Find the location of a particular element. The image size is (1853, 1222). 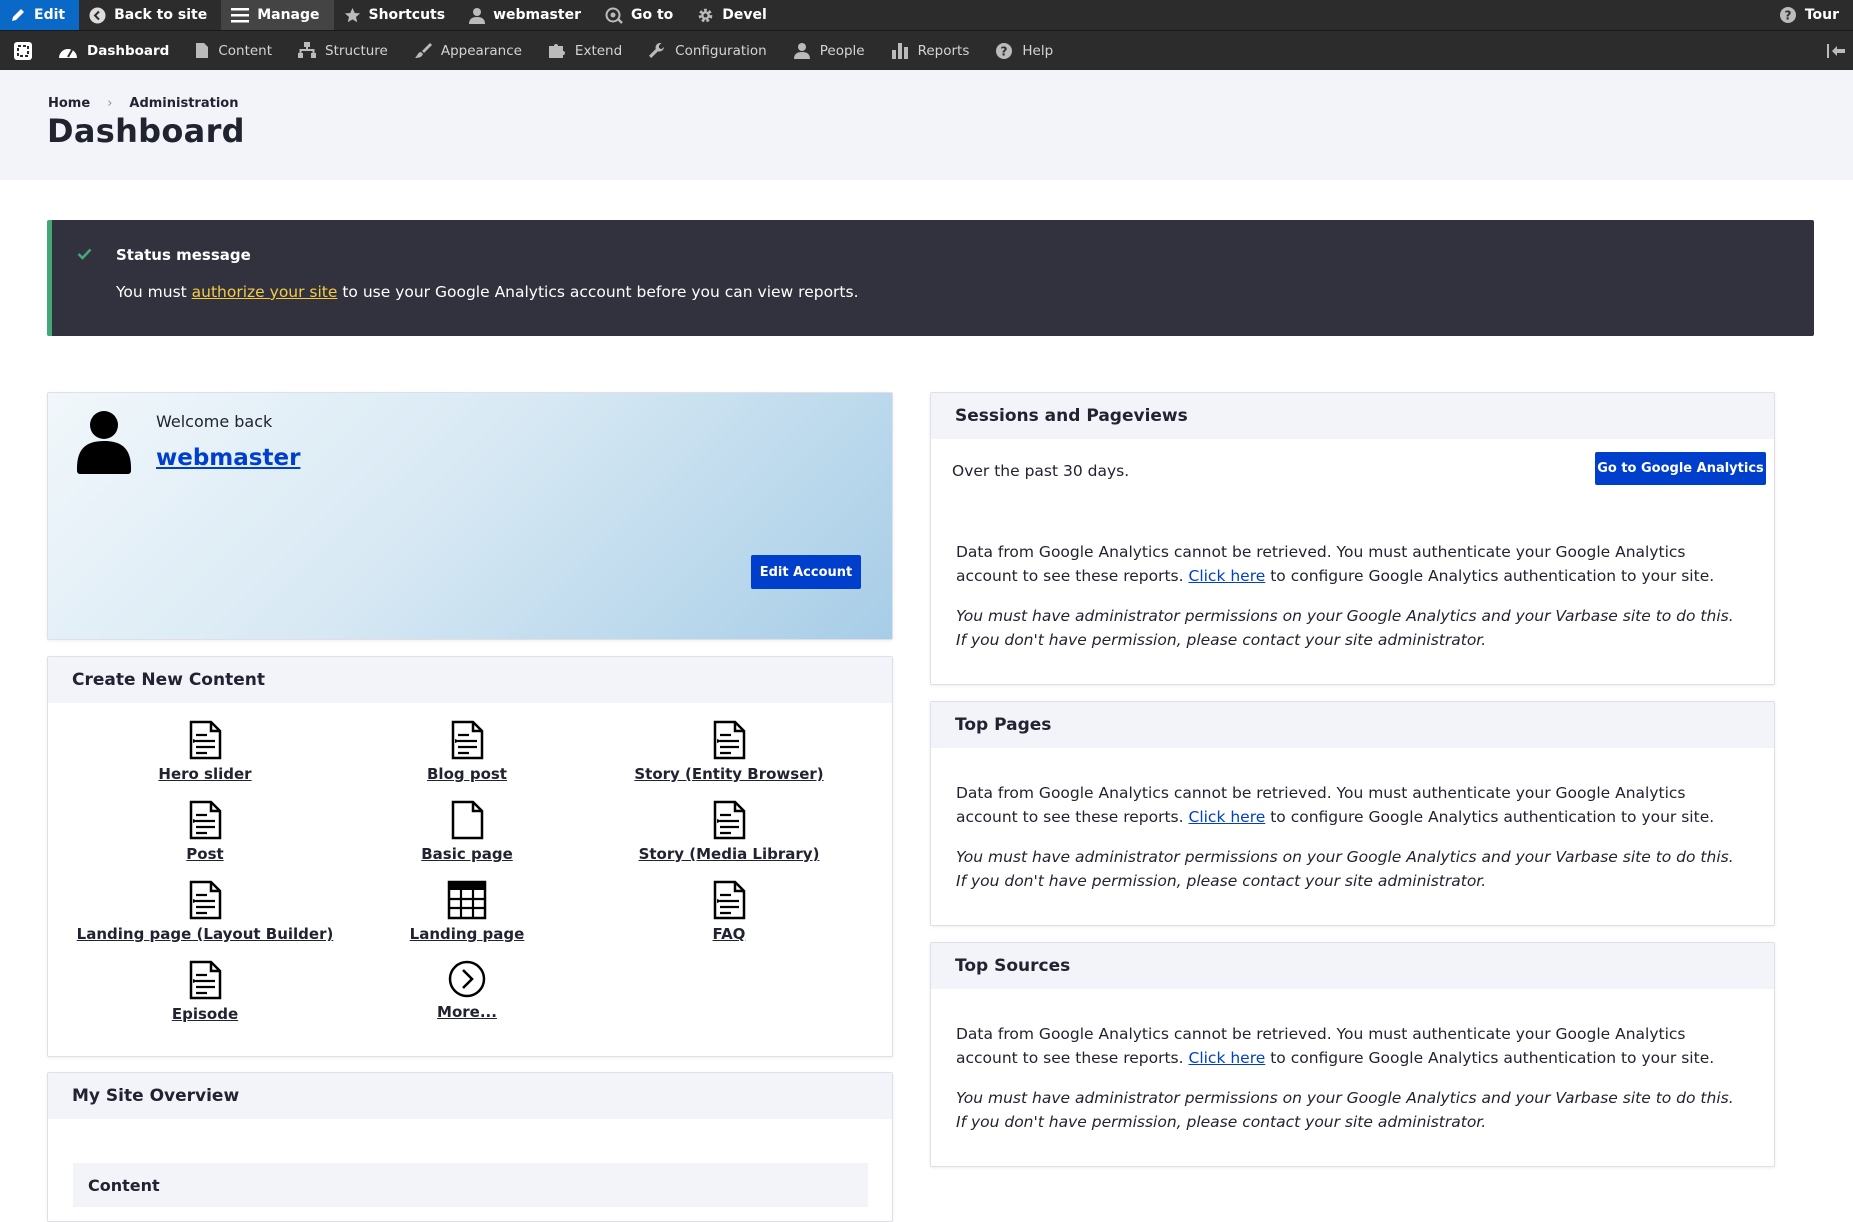

logo-icon is located at coordinates (23, 51).